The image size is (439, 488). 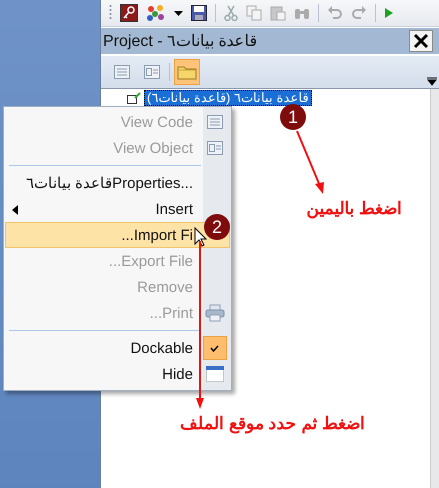 What do you see at coordinates (335, 13) in the screenshot?
I see `undo-icon` at bounding box center [335, 13].